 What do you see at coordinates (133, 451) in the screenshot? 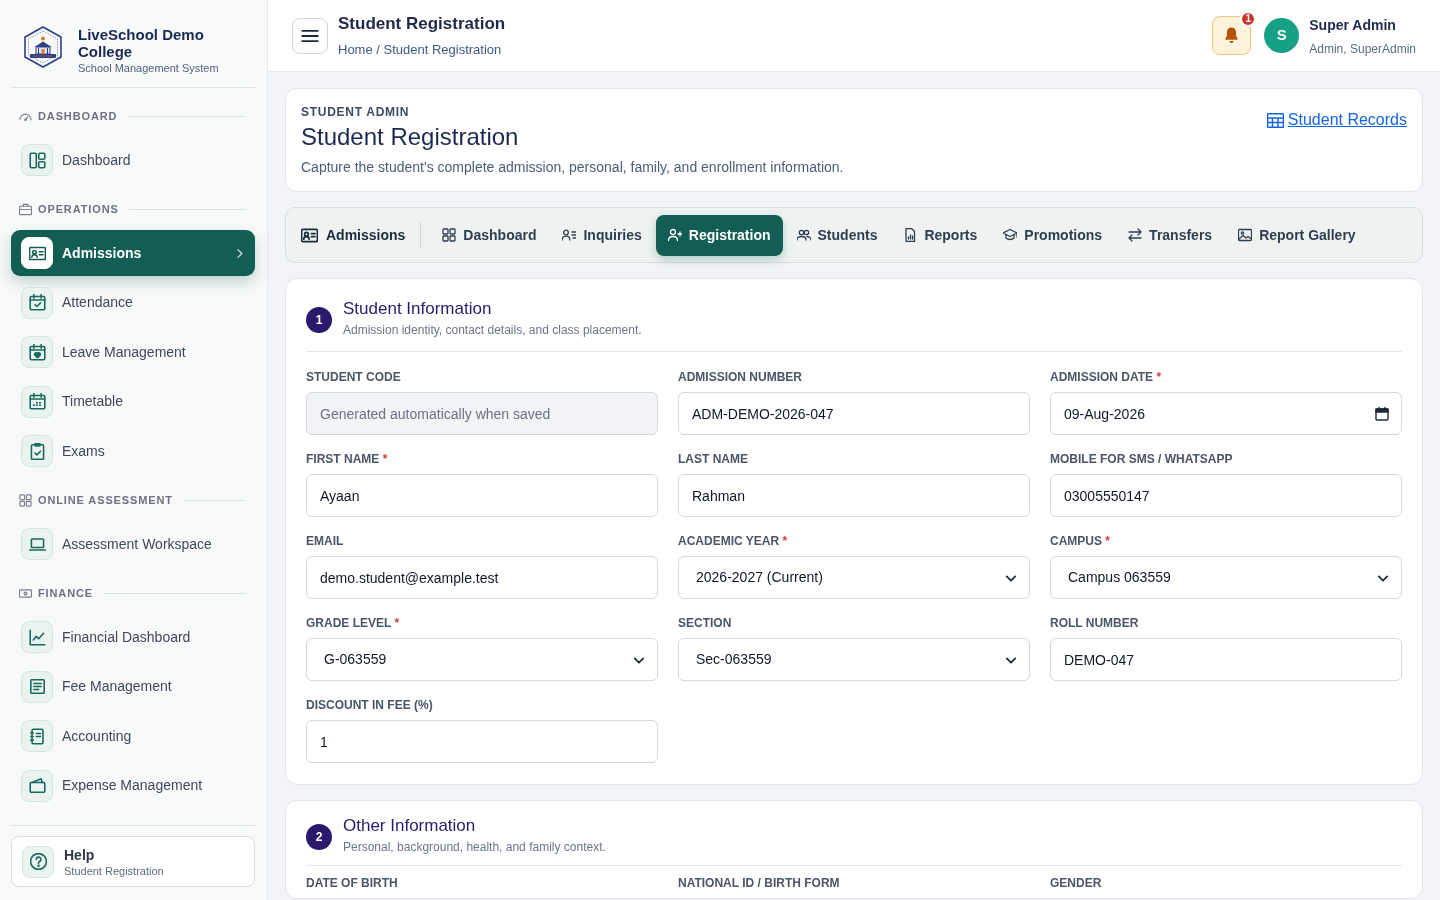
I see `sidebar-item: Exams` at bounding box center [133, 451].